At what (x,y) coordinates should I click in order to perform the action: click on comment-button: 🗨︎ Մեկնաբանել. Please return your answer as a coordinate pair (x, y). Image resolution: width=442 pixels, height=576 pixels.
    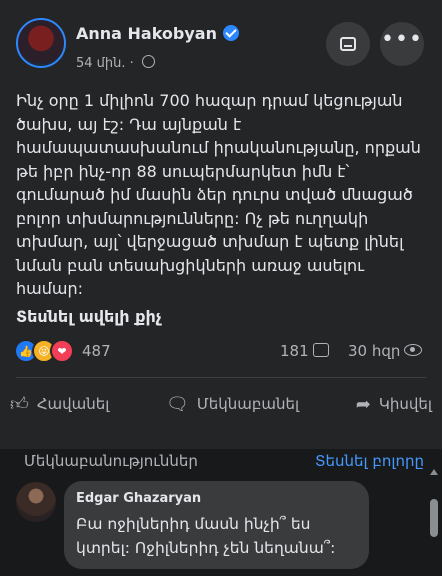
    Looking at the image, I should click on (232, 404).